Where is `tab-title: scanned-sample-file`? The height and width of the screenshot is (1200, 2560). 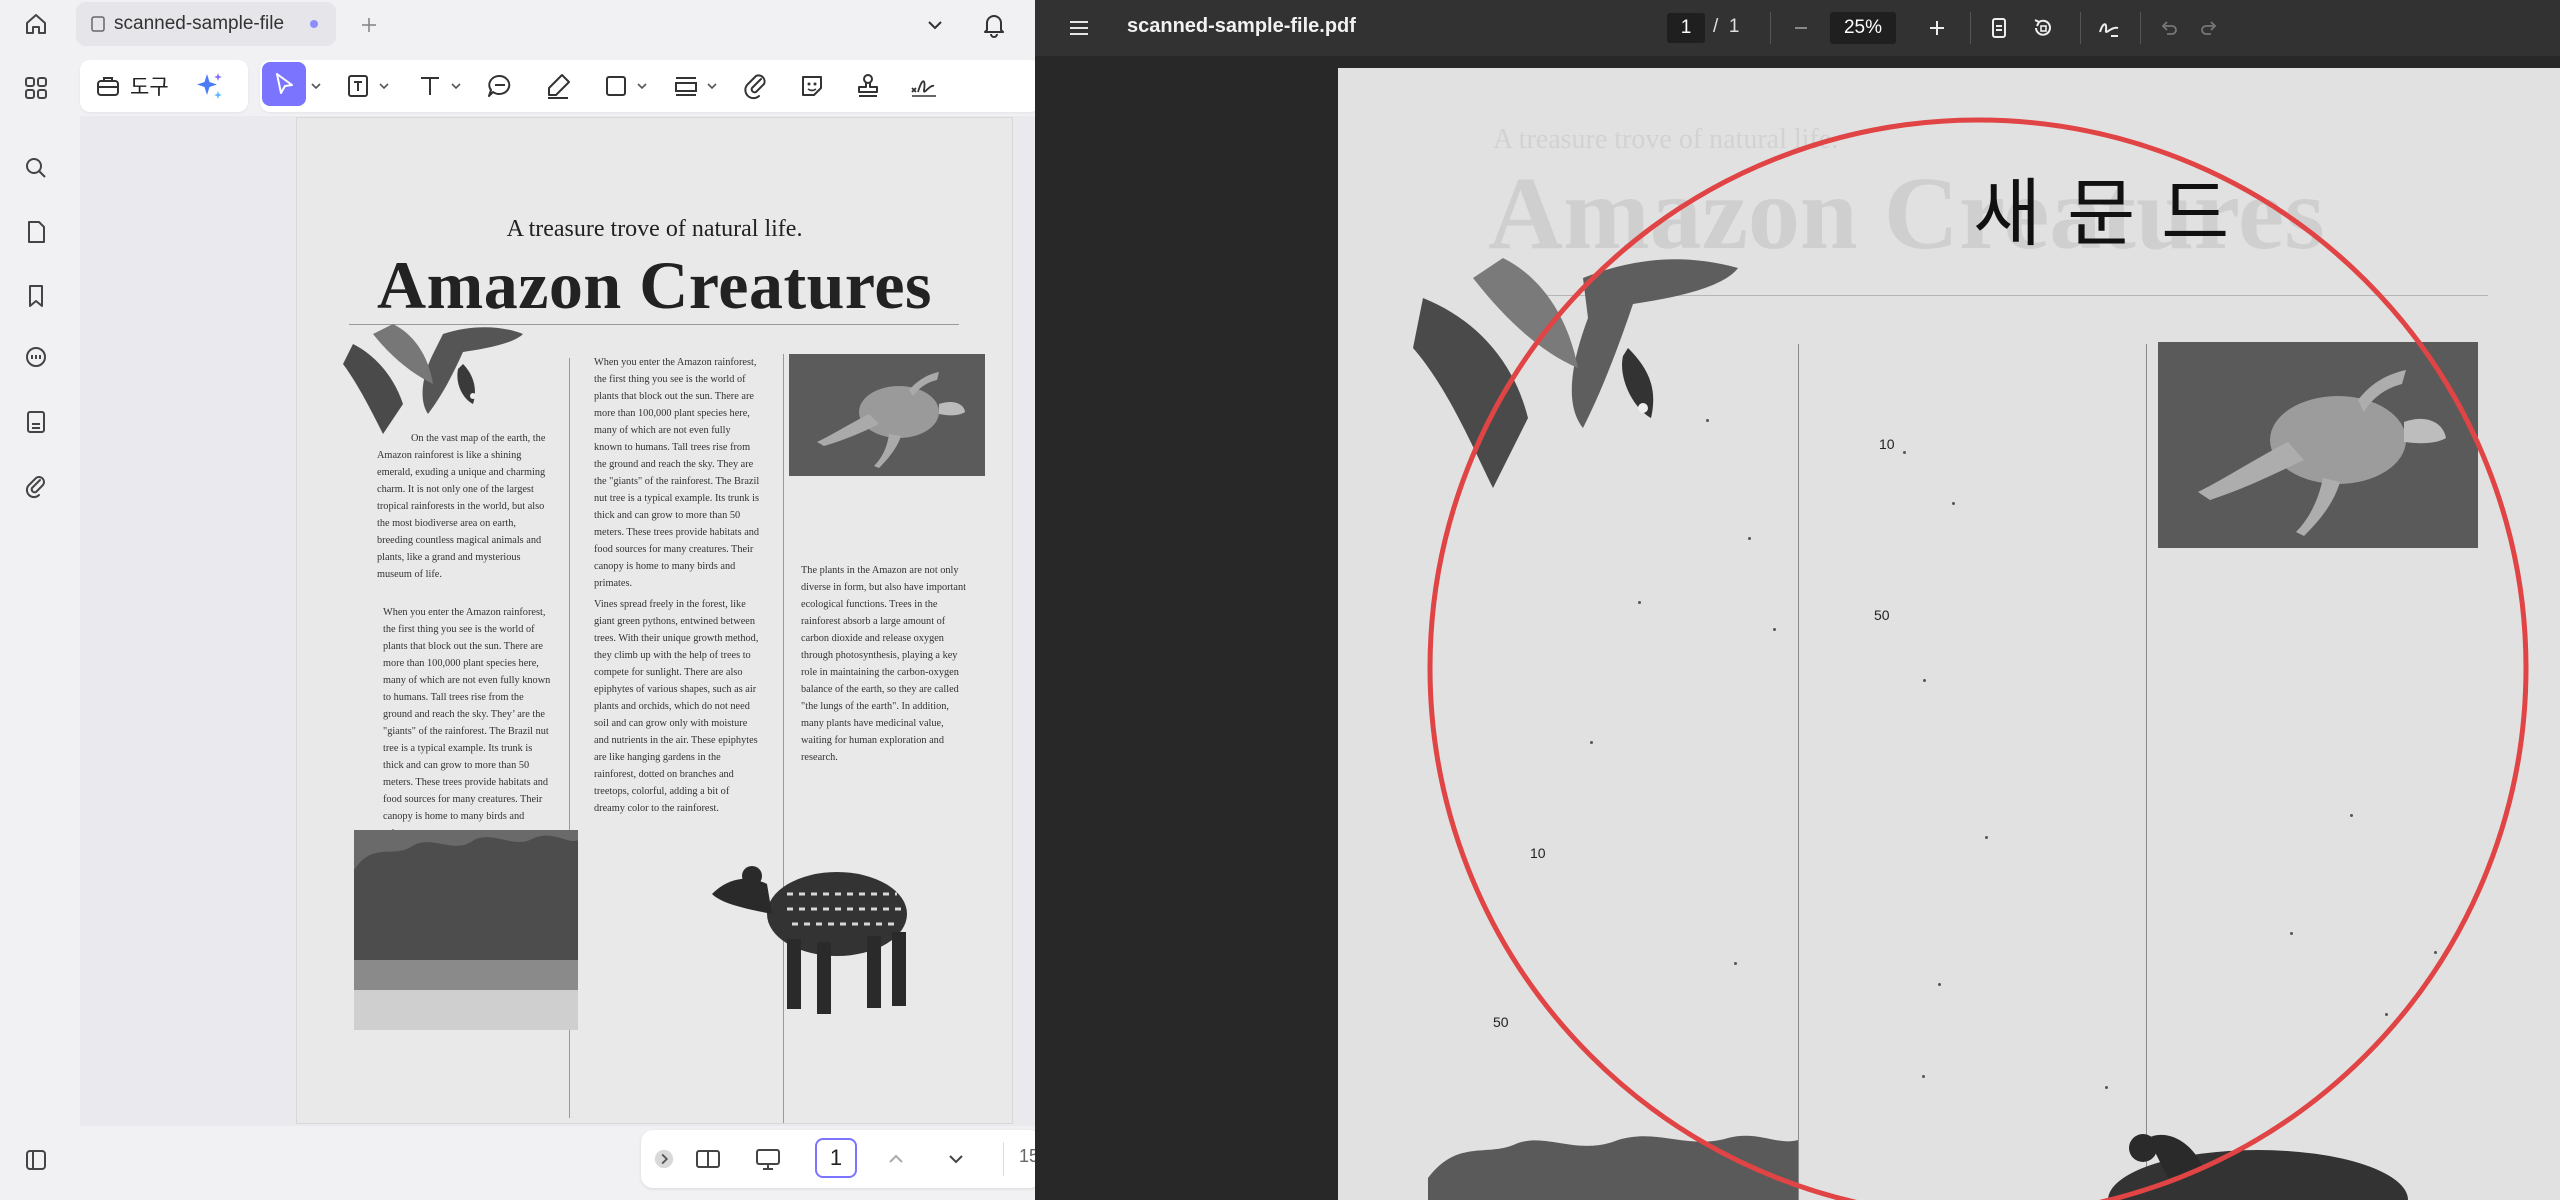
tab-title: scanned-sample-file is located at coordinates (199, 23).